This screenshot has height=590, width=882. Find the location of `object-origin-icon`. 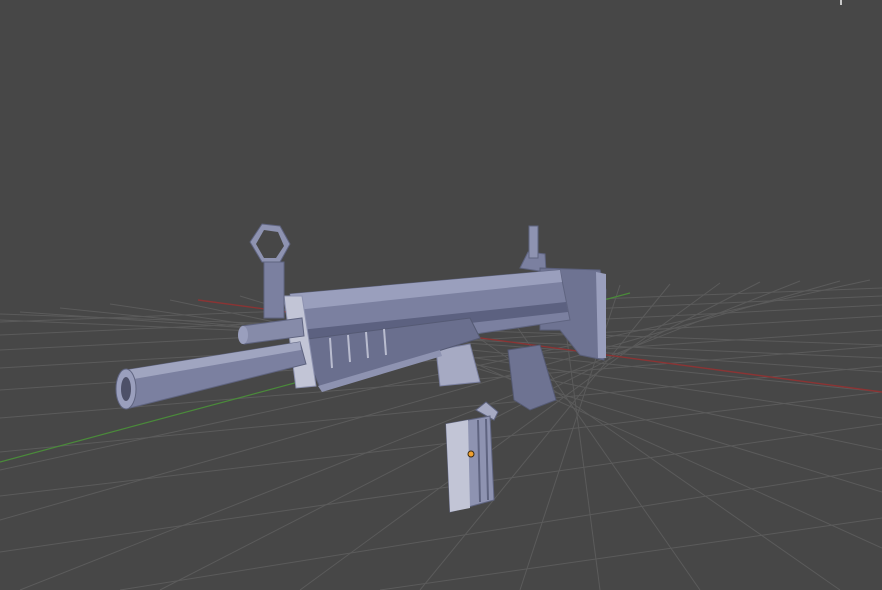

object-origin-icon is located at coordinates (471, 454).